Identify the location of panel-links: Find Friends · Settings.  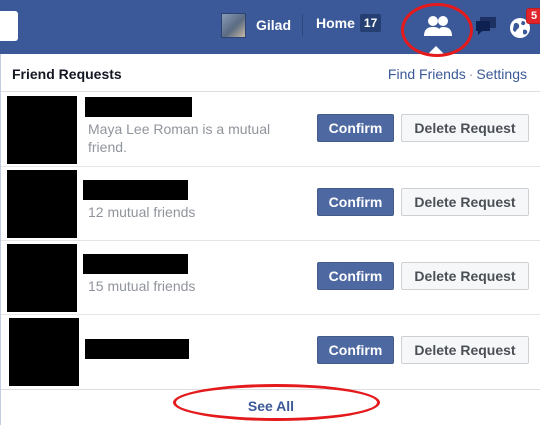
(457, 74).